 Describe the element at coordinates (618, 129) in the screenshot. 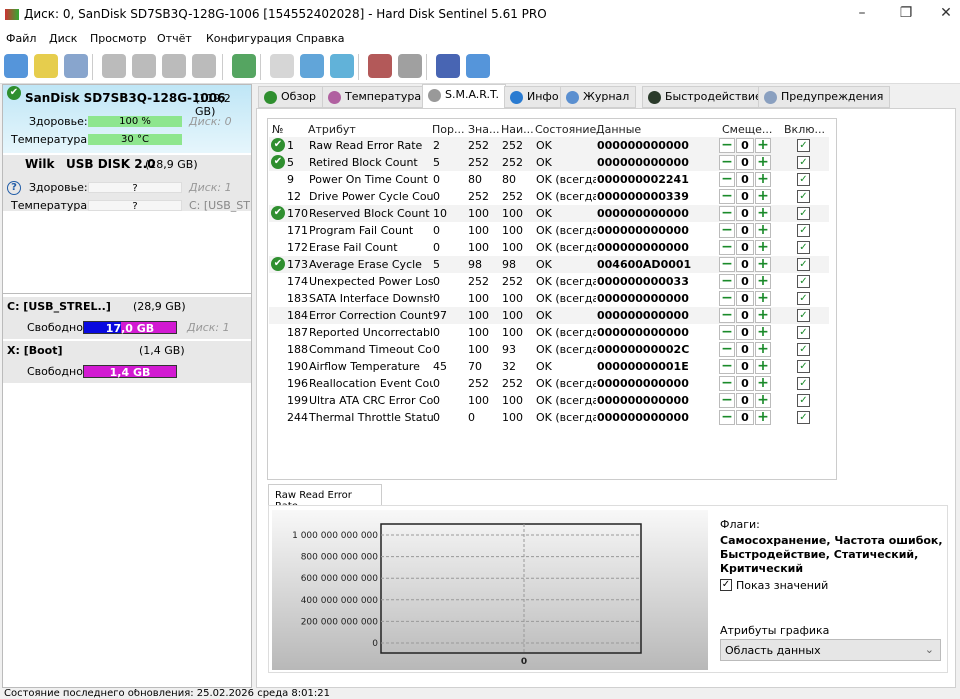

I see `column-header: Данные` at that location.